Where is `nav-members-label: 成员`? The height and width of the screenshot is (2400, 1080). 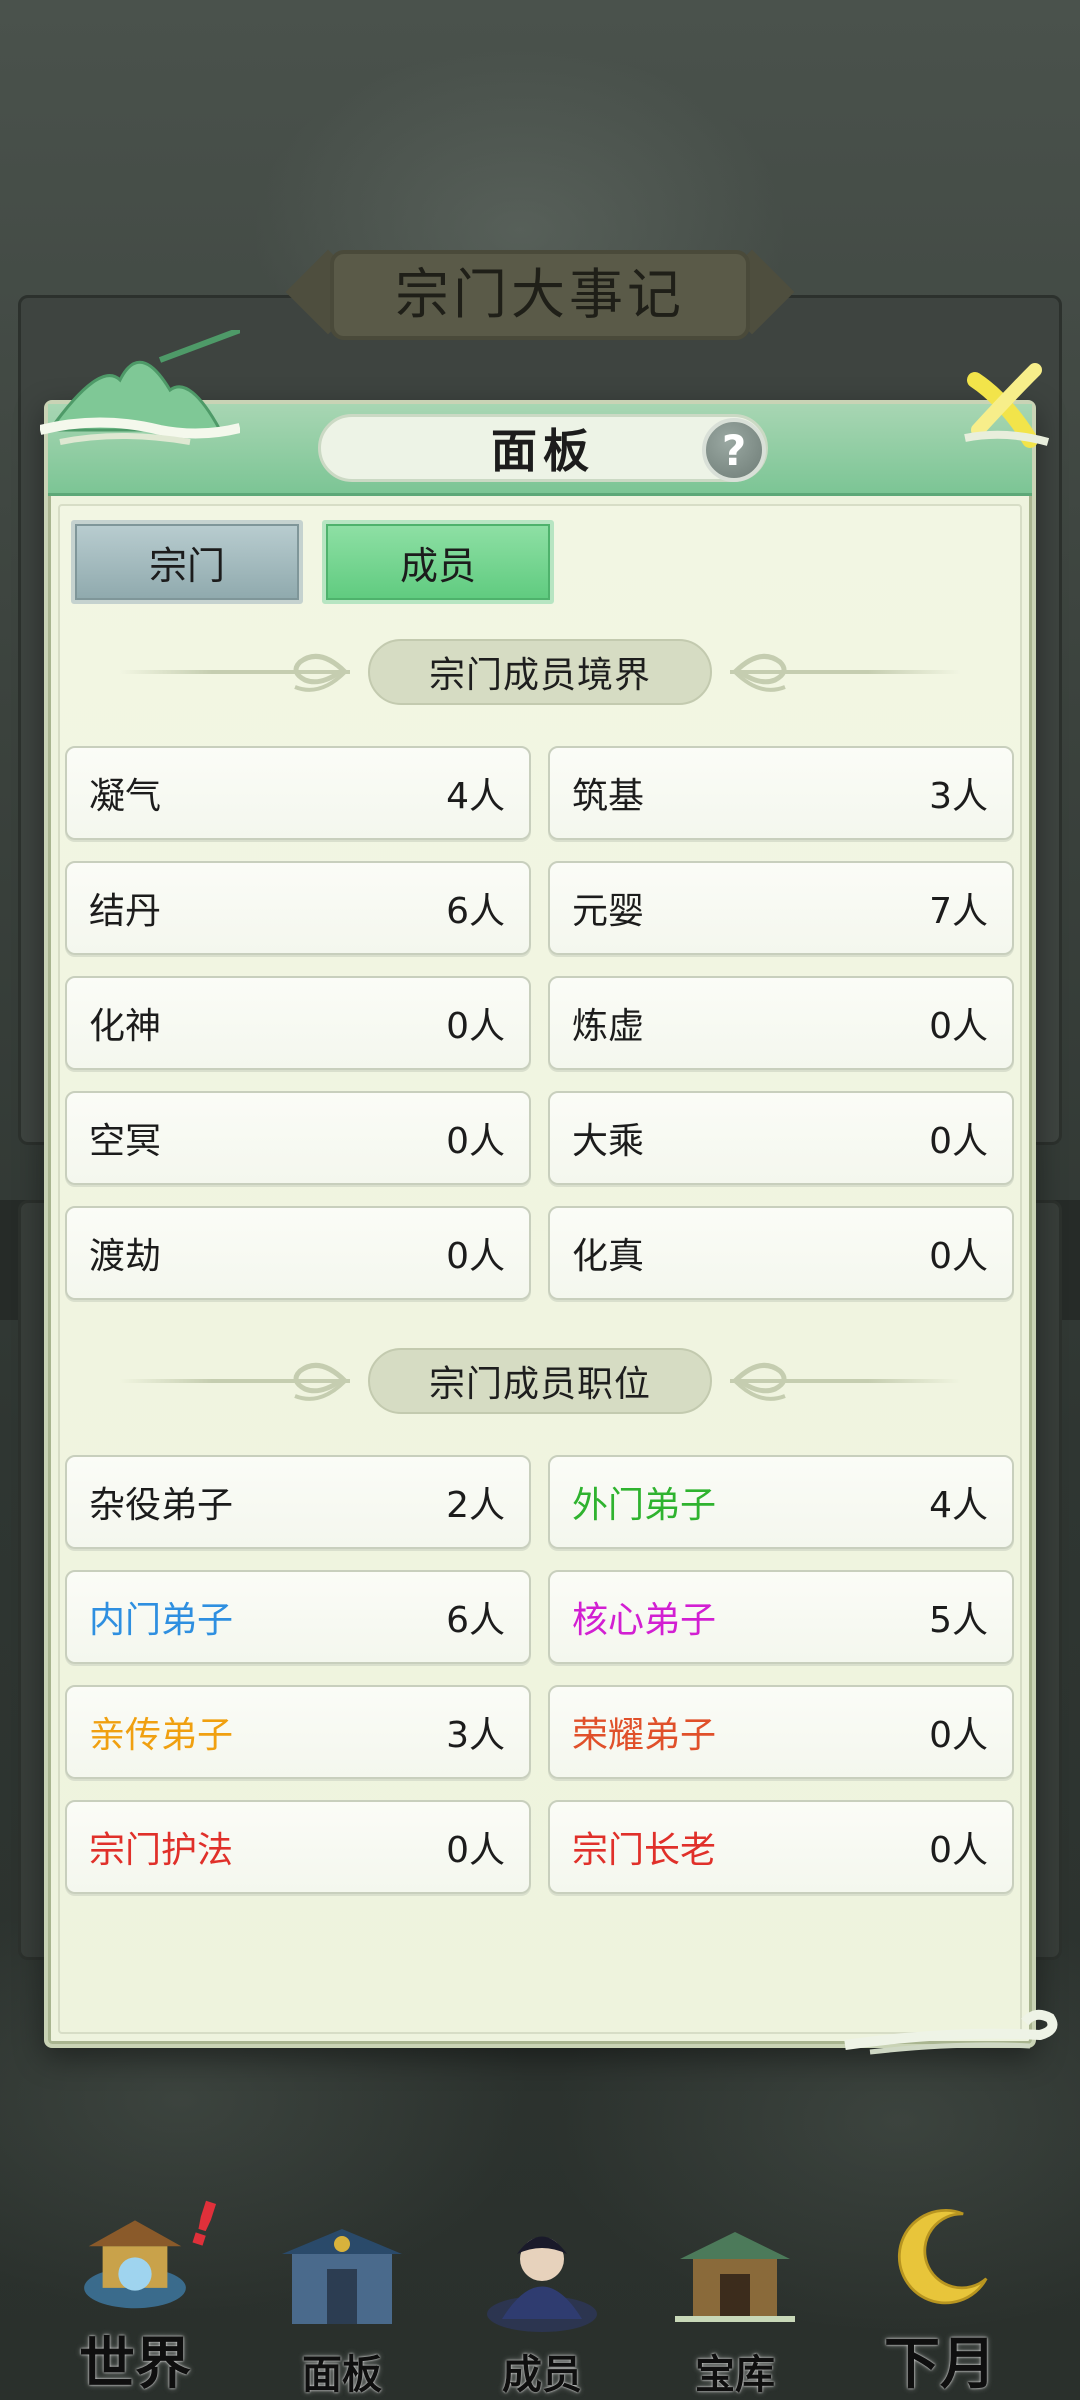
nav-members-label: 成员 is located at coordinates (542, 2374).